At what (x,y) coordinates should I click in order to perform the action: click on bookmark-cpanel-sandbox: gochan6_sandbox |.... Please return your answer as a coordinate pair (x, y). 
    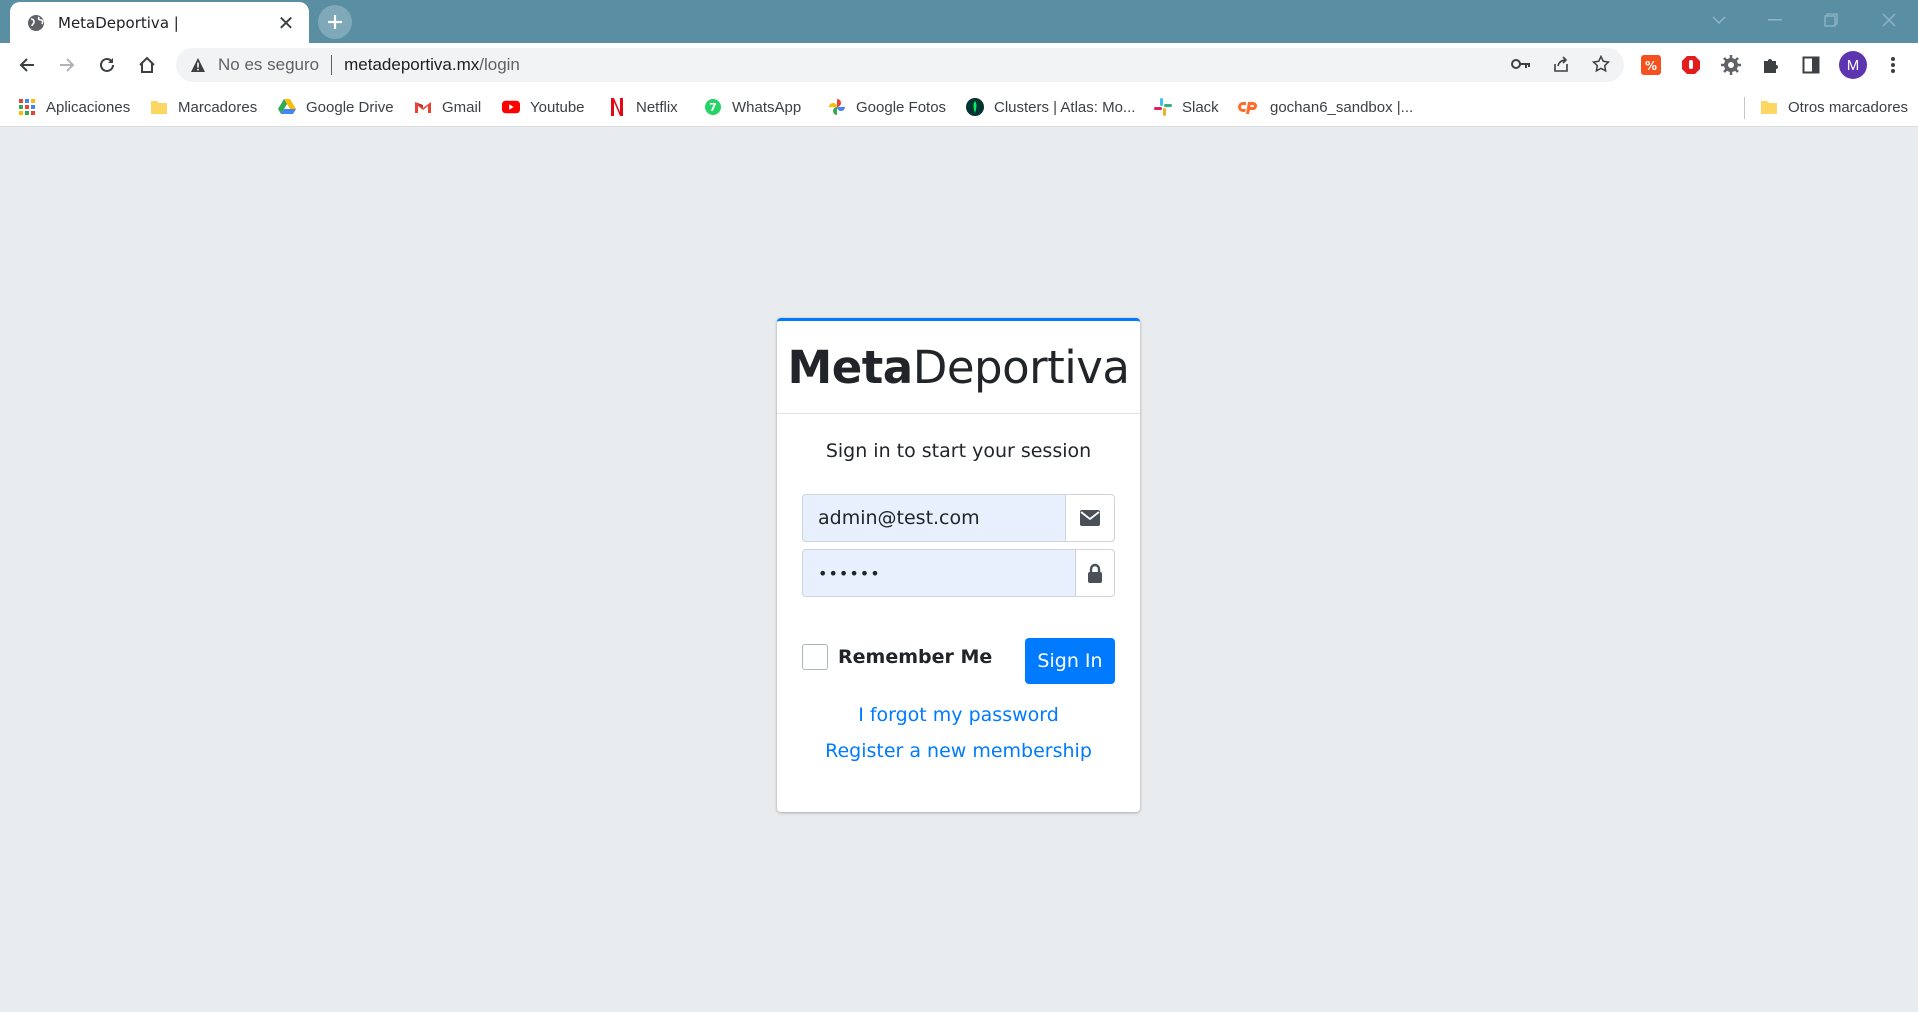
    Looking at the image, I should click on (1325, 107).